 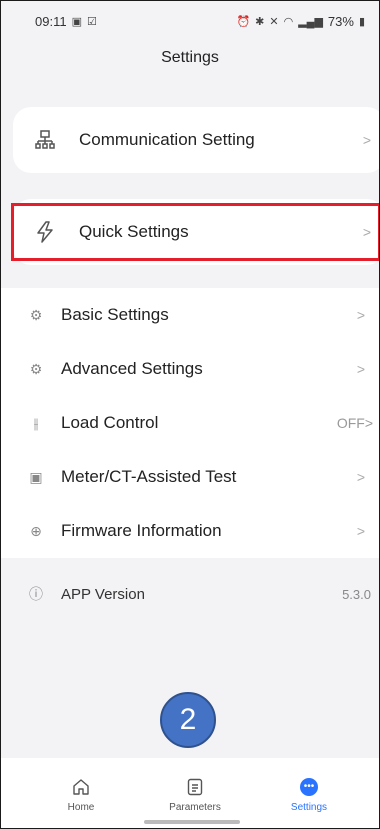 What do you see at coordinates (196, 232) in the screenshot?
I see `quick-settings-card: Quick Settings >` at bounding box center [196, 232].